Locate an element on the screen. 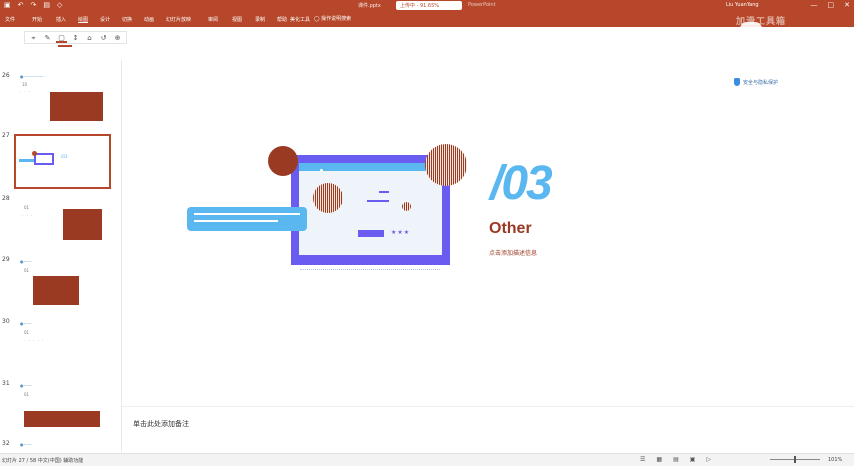 The height and width of the screenshot is (466, 854). normal-view-icon: ▦ is located at coordinates (659, 459).